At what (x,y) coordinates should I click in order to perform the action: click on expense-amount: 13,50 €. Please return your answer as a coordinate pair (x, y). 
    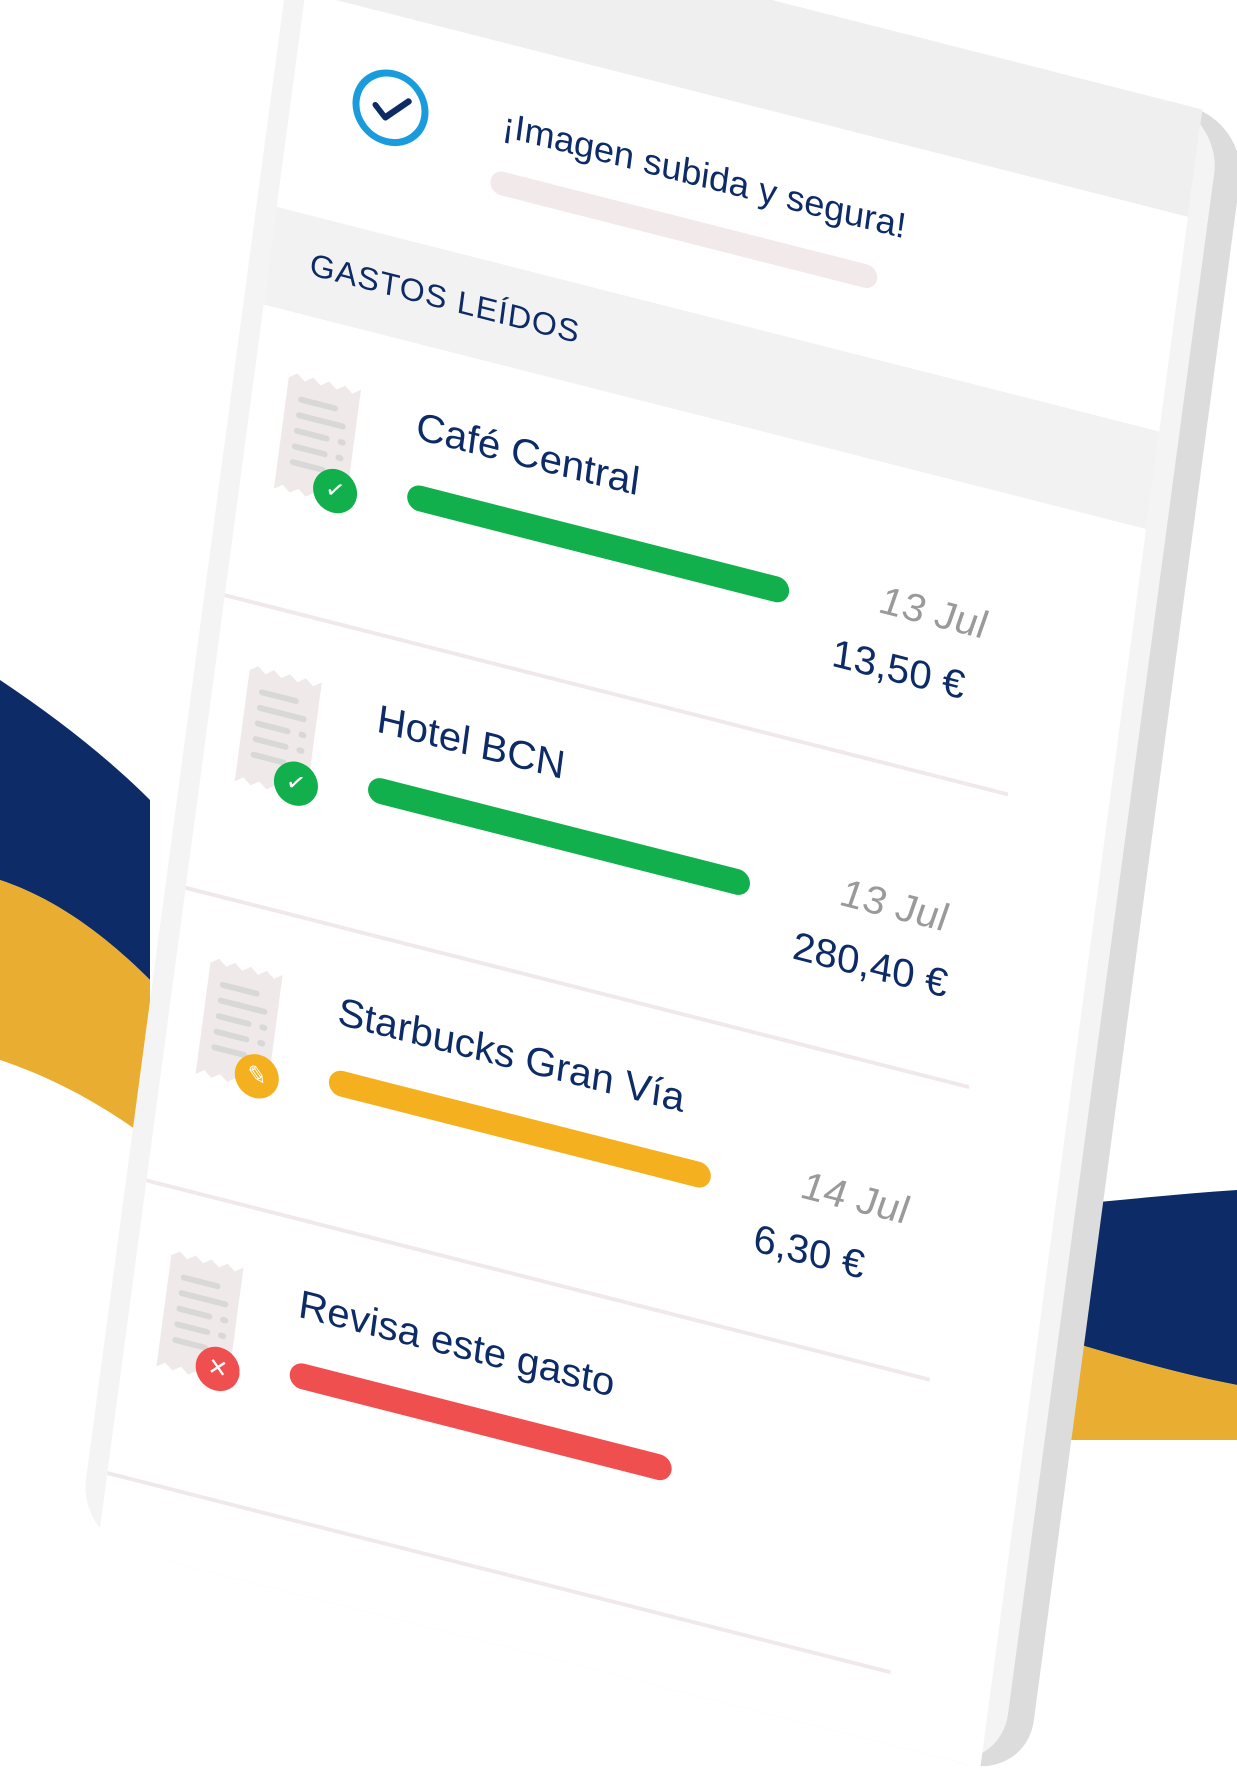
    Looking at the image, I should click on (898, 669).